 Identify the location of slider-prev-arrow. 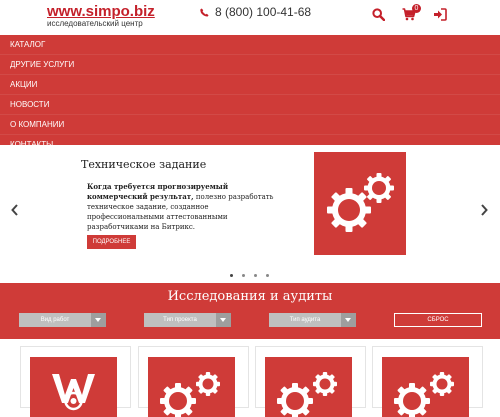
(15, 210).